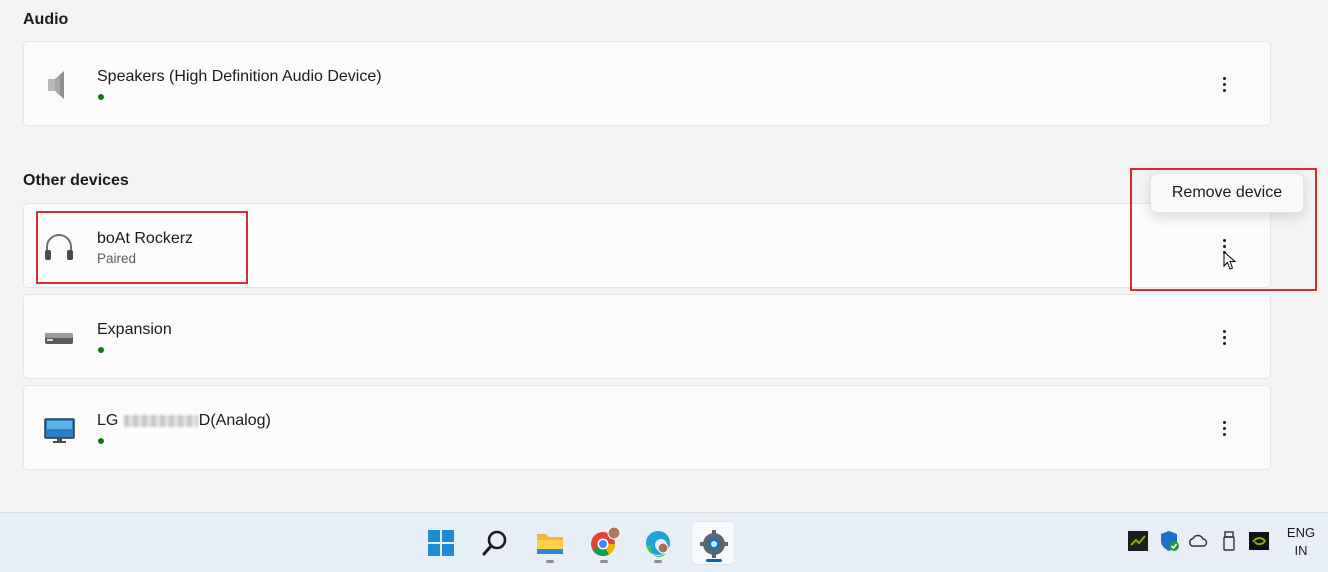  What do you see at coordinates (142, 247) in the screenshot?
I see `highlight-box-device` at bounding box center [142, 247].